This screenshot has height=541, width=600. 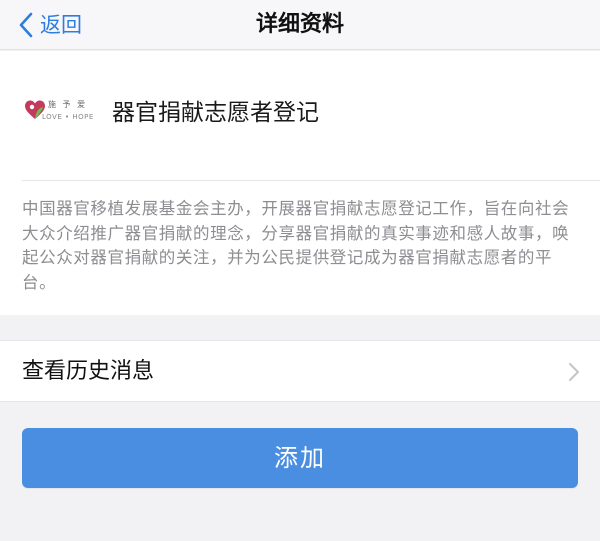 I want to click on page-title: 详细资料, so click(x=299, y=24).